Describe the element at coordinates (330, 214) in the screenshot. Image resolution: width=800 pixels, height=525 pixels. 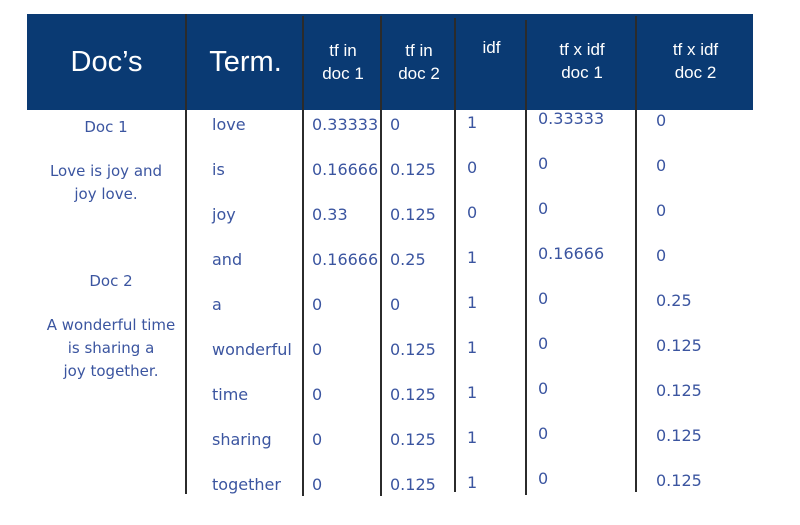
I see `tf-doc1-cell: 0.33` at that location.